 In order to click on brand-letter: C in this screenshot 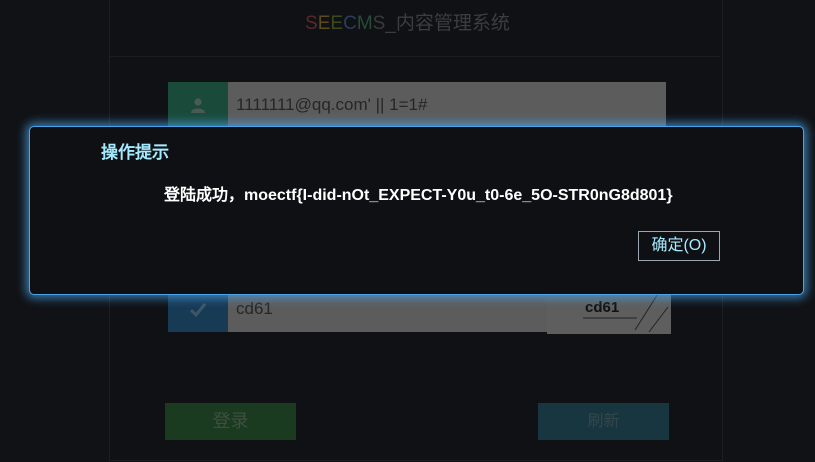, I will do `click(350, 23)`.